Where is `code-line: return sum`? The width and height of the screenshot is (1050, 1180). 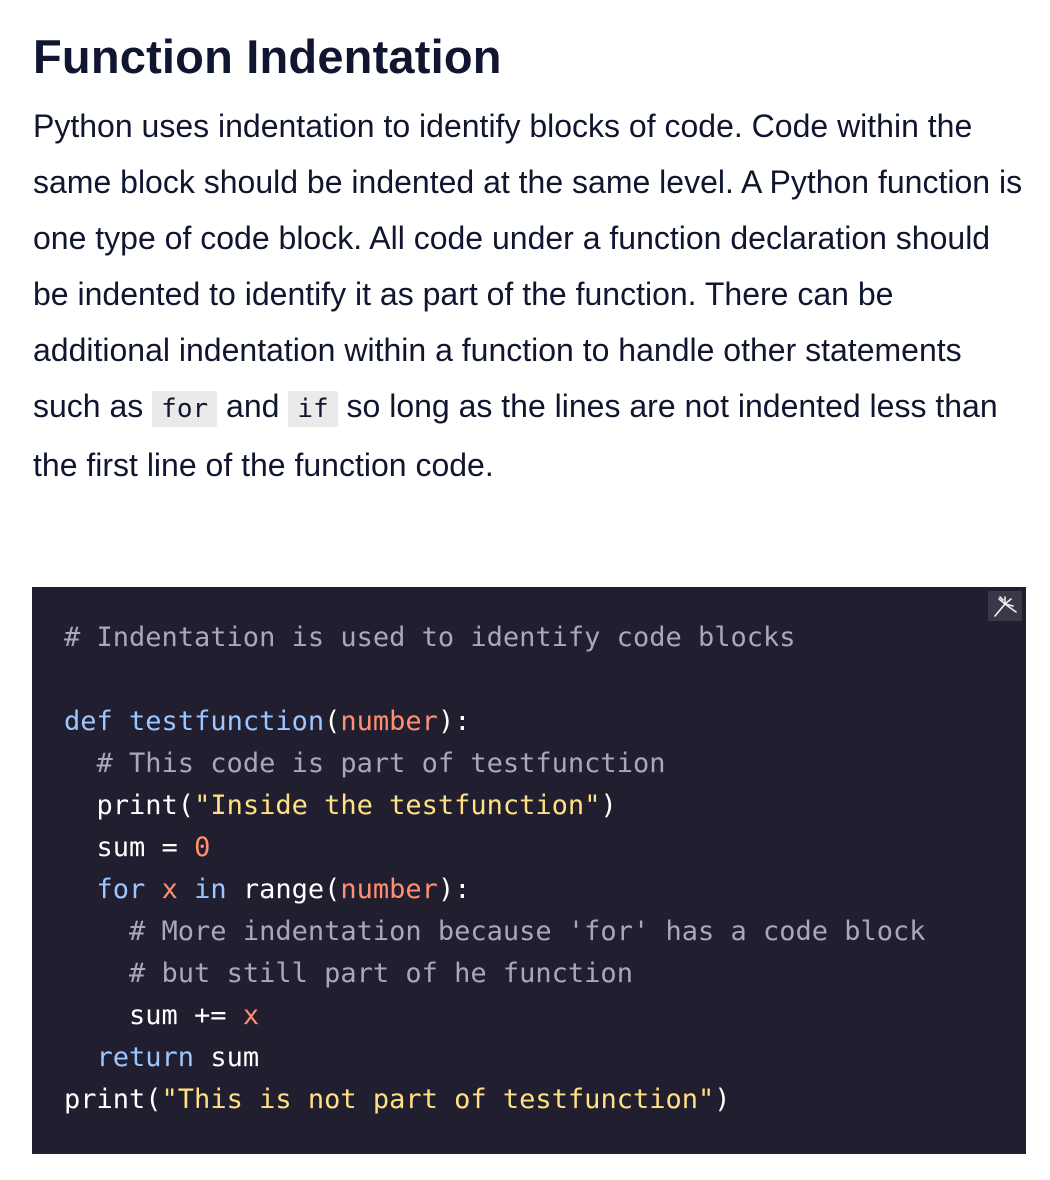
code-line: return sum is located at coordinates (545, 1058).